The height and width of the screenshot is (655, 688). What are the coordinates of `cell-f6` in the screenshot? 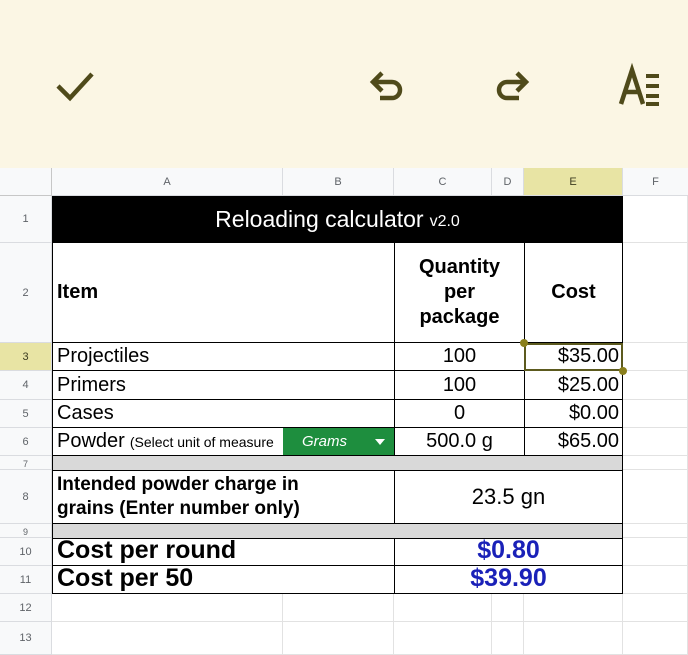 It's located at (655, 442).